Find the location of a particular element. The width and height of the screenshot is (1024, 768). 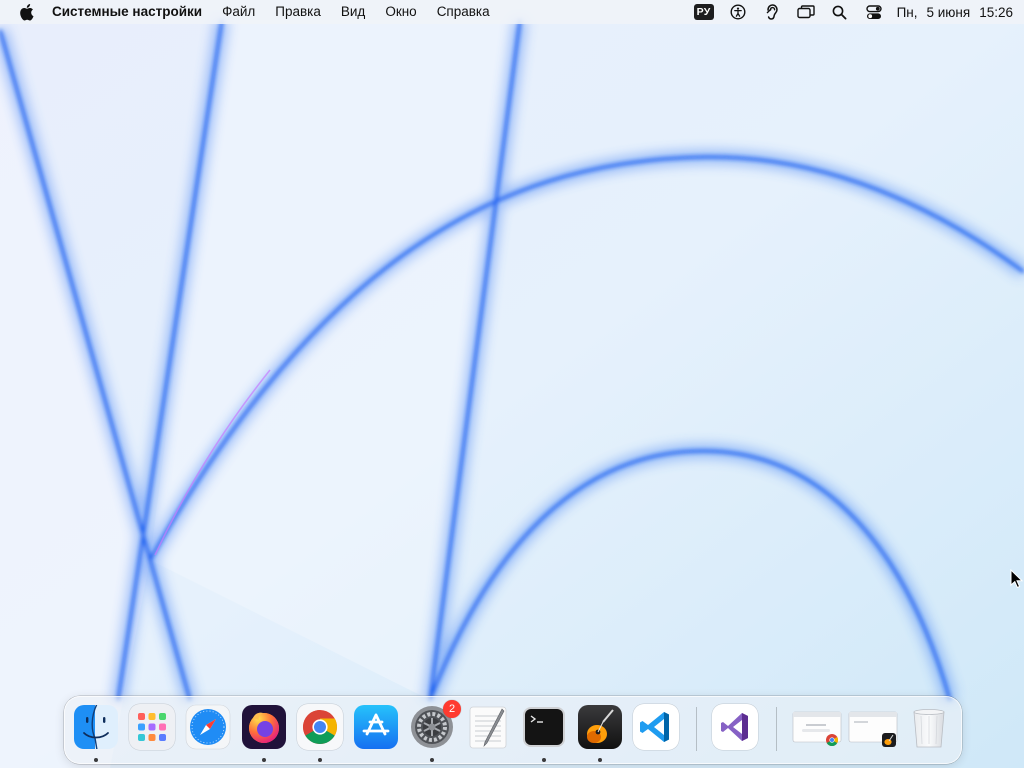

textedit-icon is located at coordinates (488, 727).